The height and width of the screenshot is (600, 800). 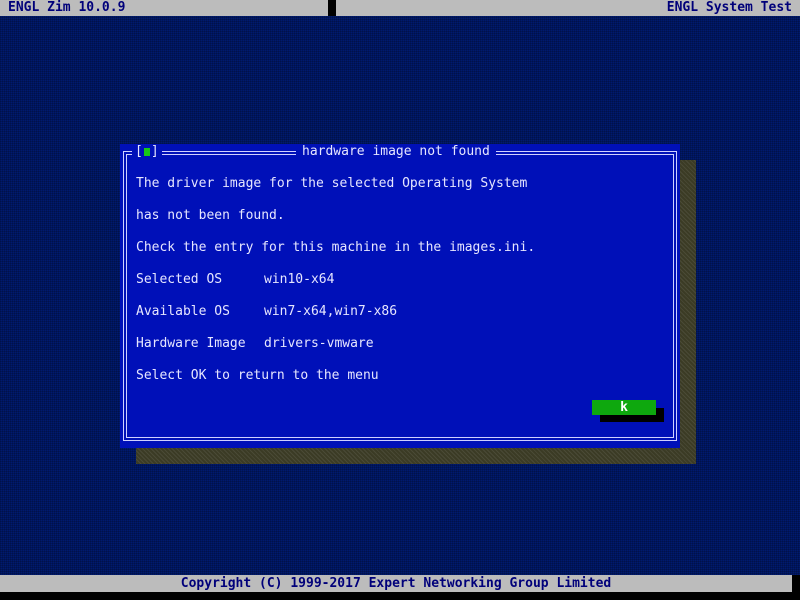 I want to click on app-title-bar: ENGL Zim 10.0.9, so click(x=164, y=8).